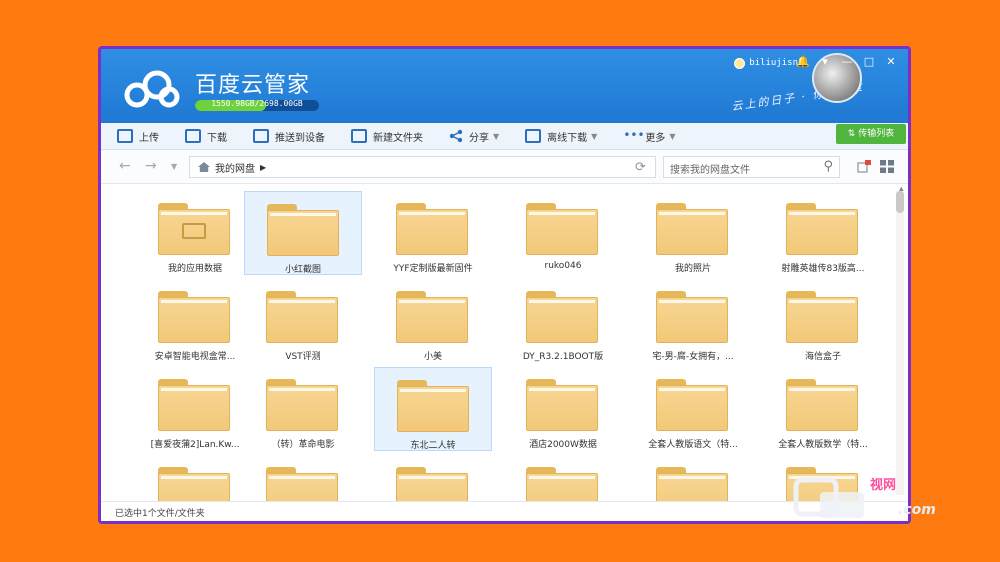 The image size is (1000, 562). I want to click on folder-item: 我的照片, so click(693, 233).